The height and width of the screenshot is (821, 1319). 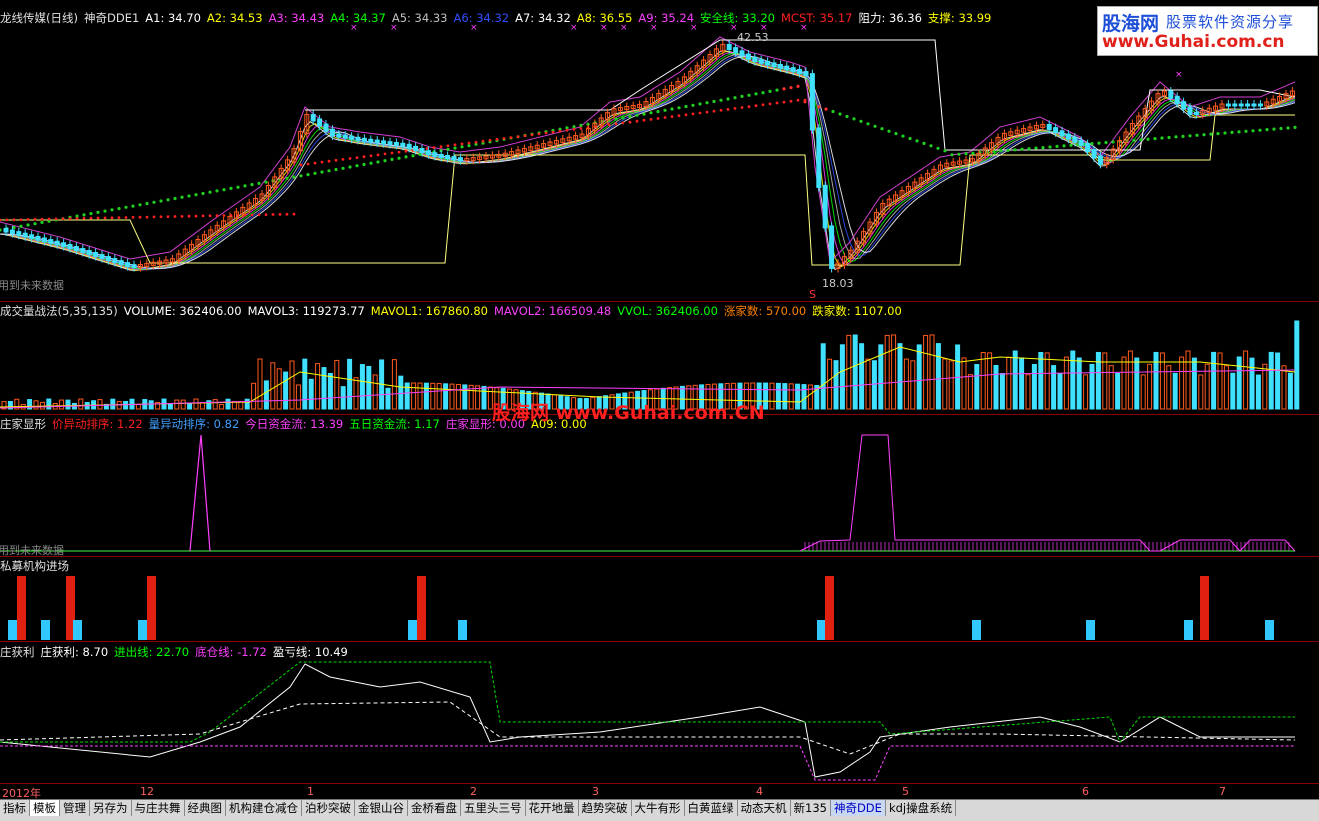 What do you see at coordinates (605, 808) in the screenshot?
I see `tab-12: 趋势突破` at bounding box center [605, 808].